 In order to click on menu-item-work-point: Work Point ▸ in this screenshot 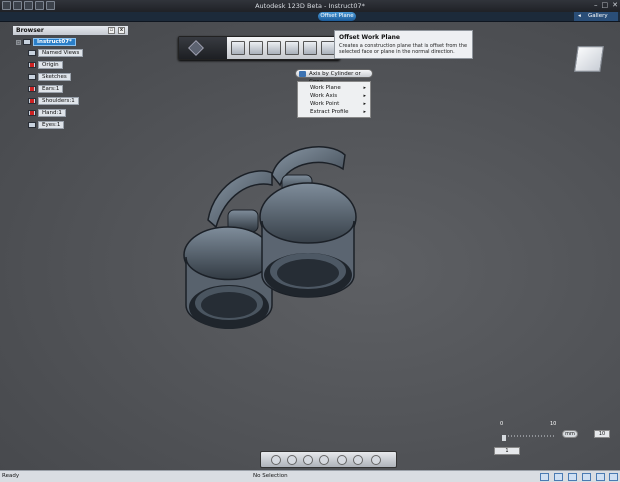, I will do `click(334, 104)`.